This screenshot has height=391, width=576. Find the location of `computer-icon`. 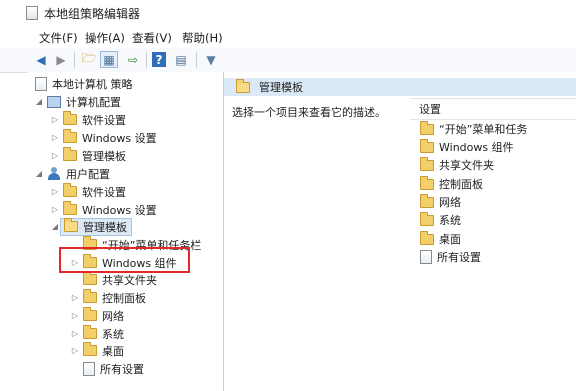

computer-icon is located at coordinates (54, 101).